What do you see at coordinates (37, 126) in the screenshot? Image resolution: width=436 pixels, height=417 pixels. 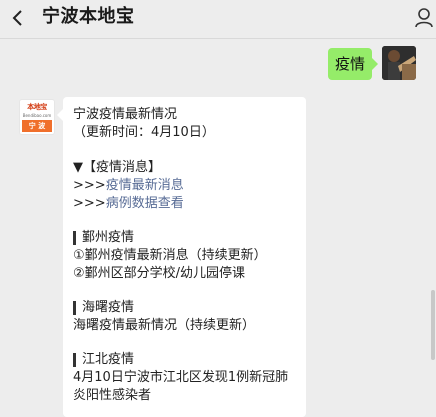 I see `brand-city-badge: 宁 波` at bounding box center [37, 126].